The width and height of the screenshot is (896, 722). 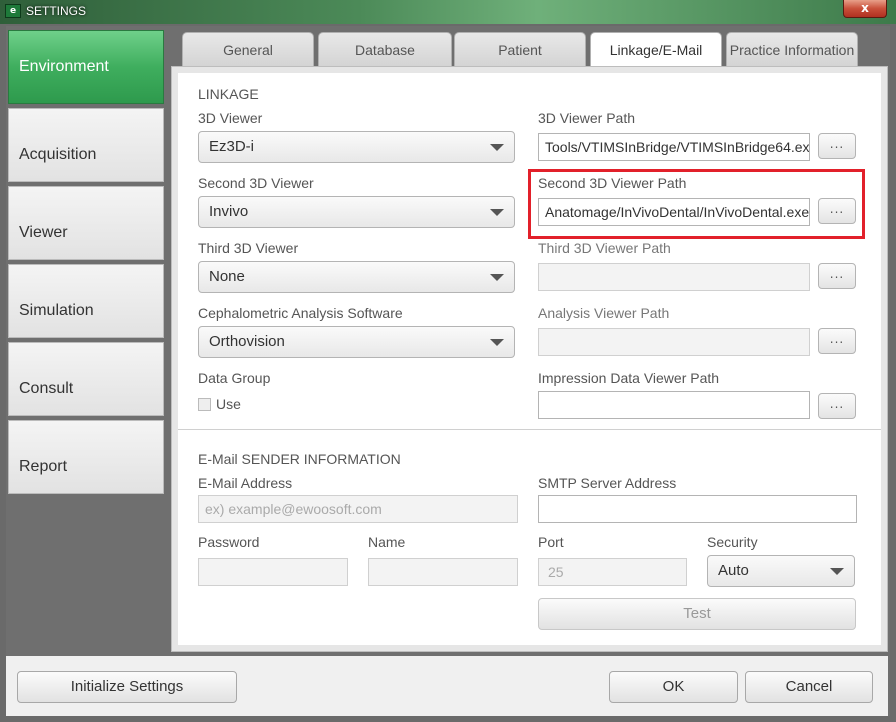 I want to click on window-title: SETTINGS, so click(x=56, y=11).